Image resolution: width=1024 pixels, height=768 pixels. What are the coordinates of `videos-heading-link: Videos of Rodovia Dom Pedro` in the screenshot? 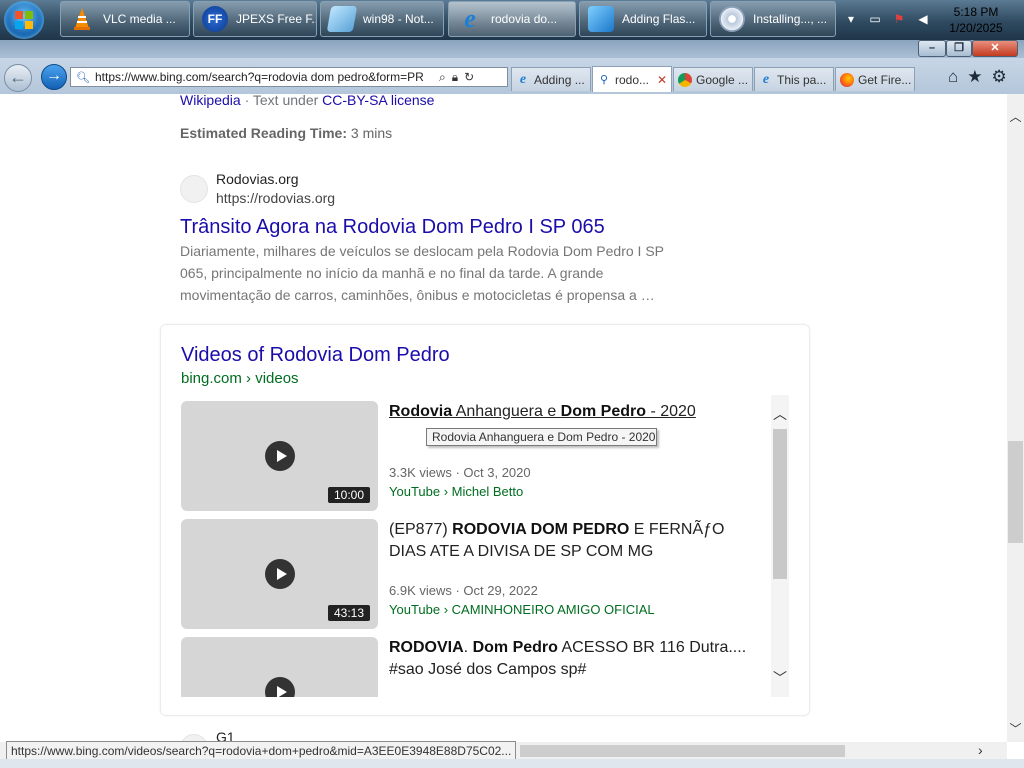 It's located at (315, 355).